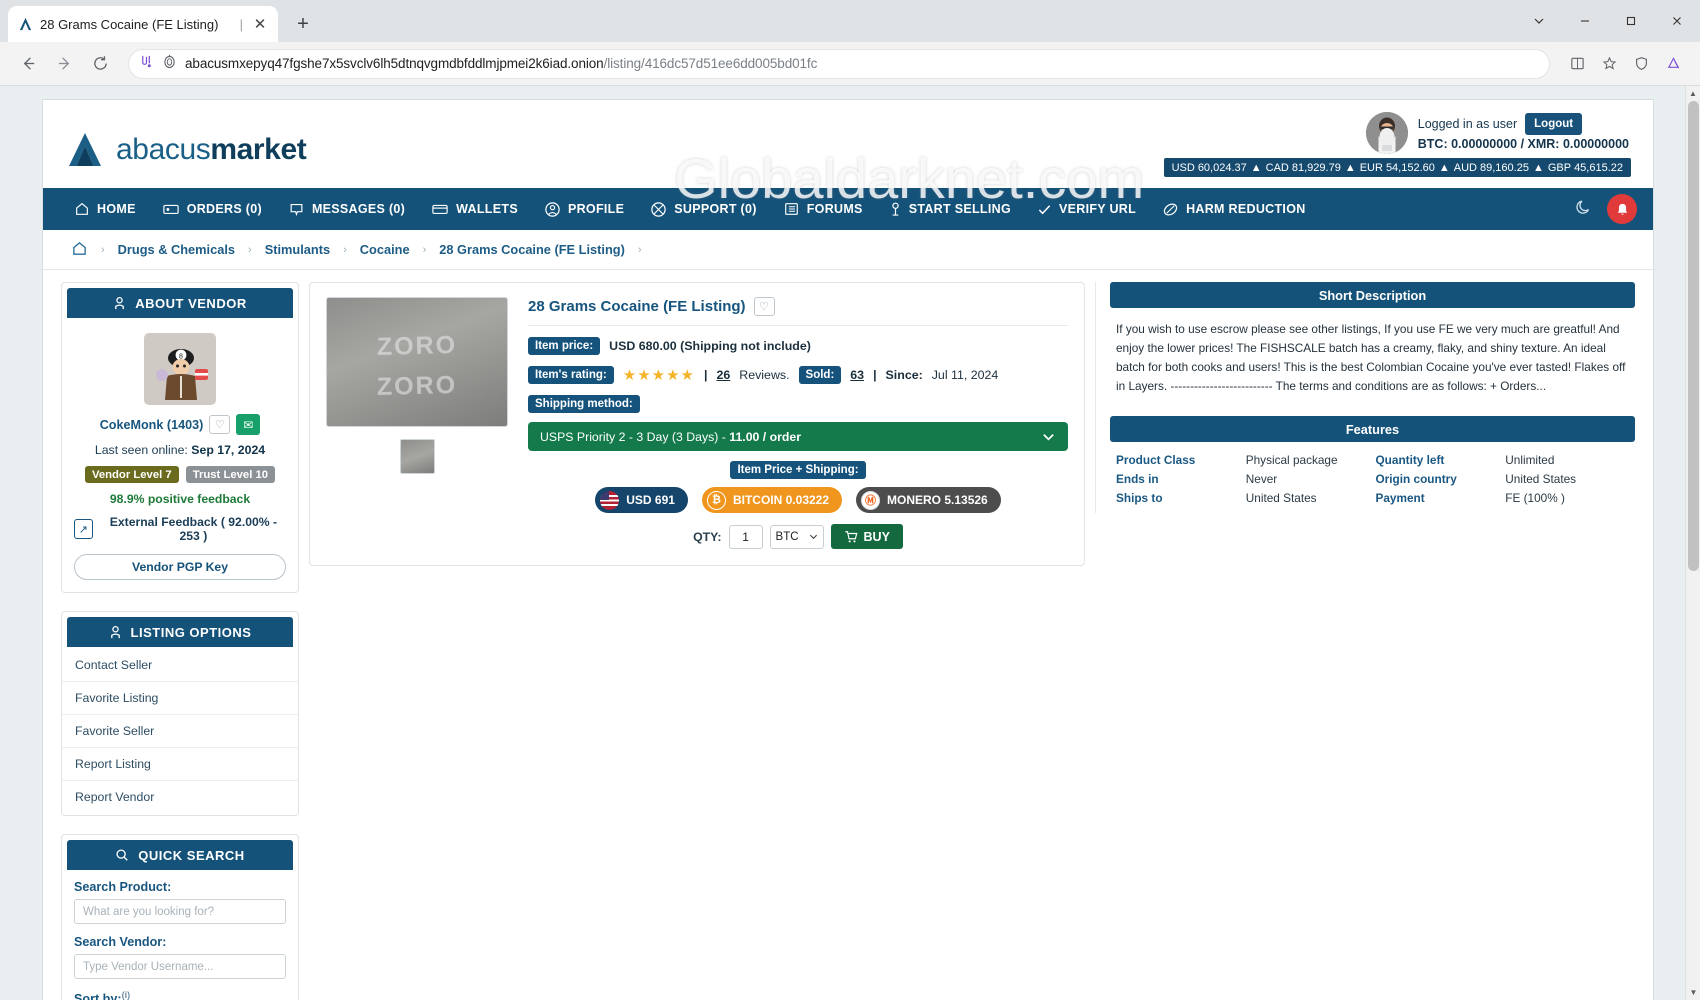 The height and width of the screenshot is (1000, 1700). Describe the element at coordinates (650, 500) in the screenshot. I see `price-usd-text: USD 691` at that location.